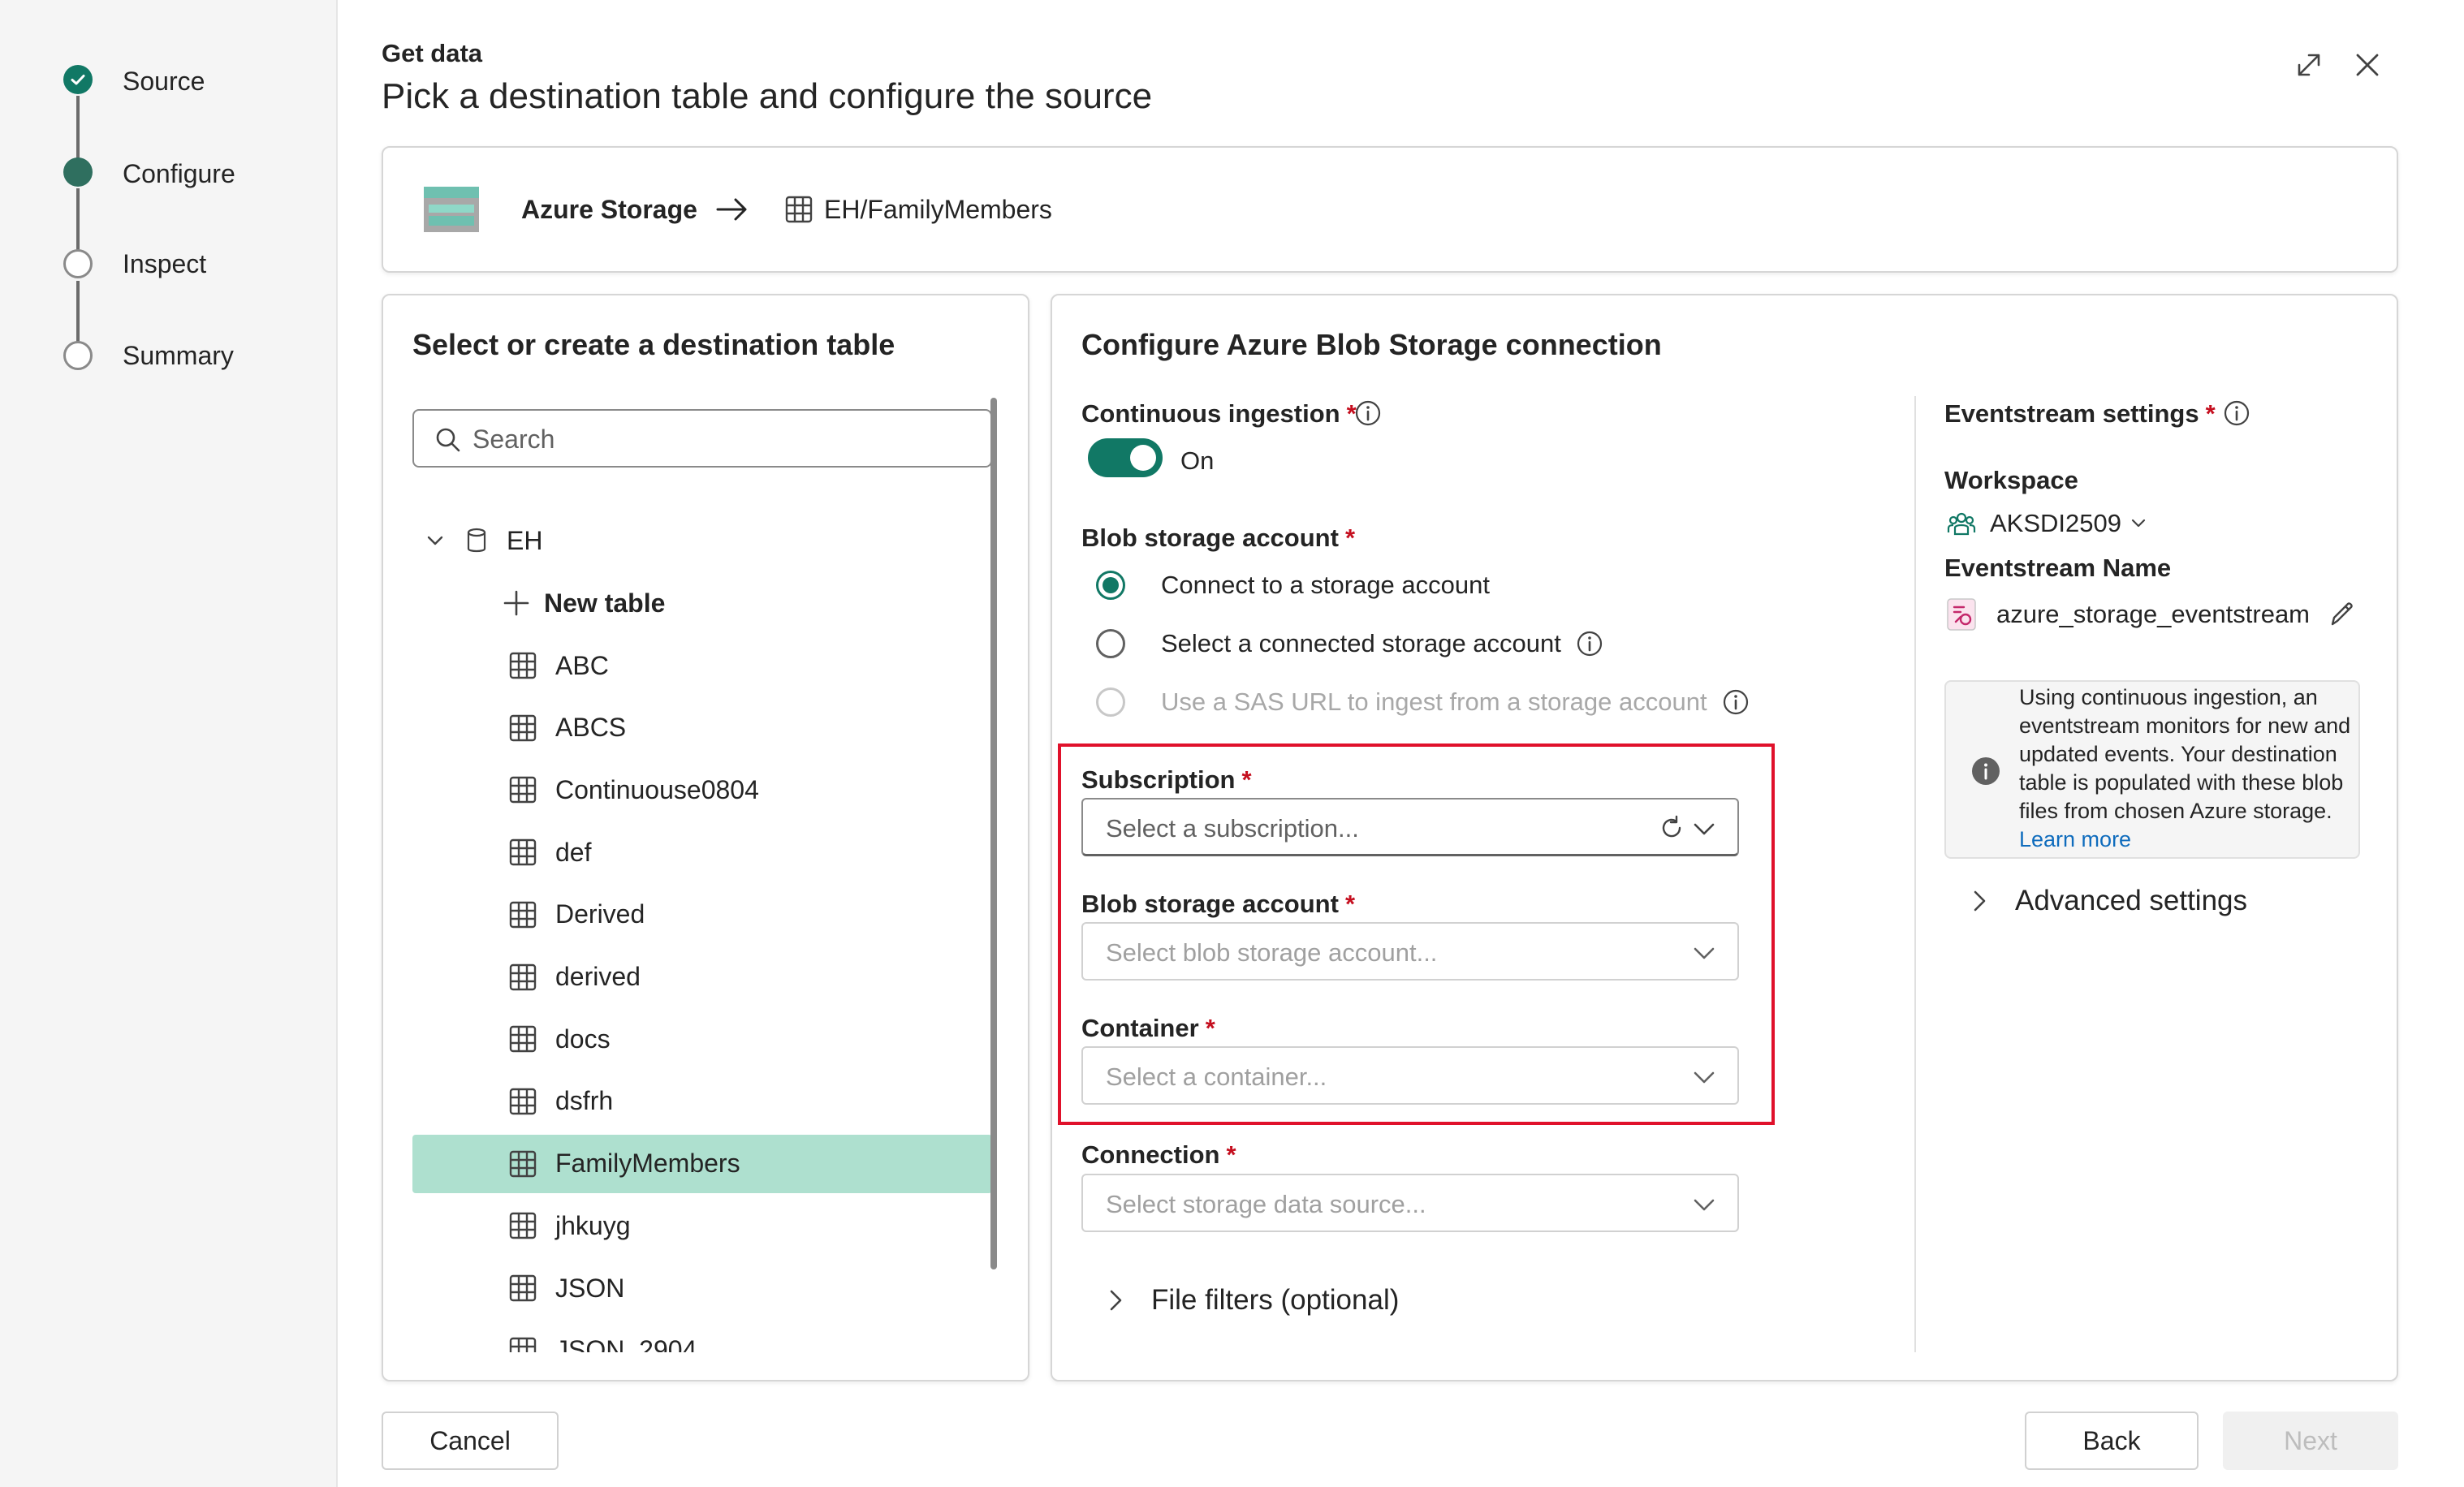  Describe the element at coordinates (702, 1288) in the screenshot. I see `table-row: JSON` at that location.